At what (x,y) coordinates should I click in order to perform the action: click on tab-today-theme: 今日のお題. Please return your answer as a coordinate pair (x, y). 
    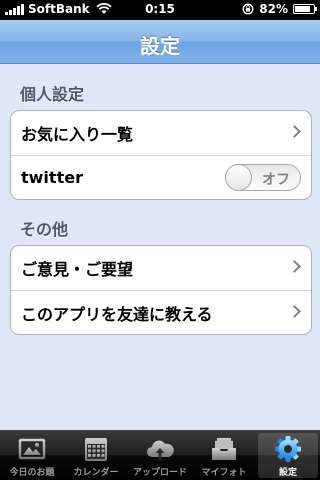
    Looking at the image, I should click on (32, 455).